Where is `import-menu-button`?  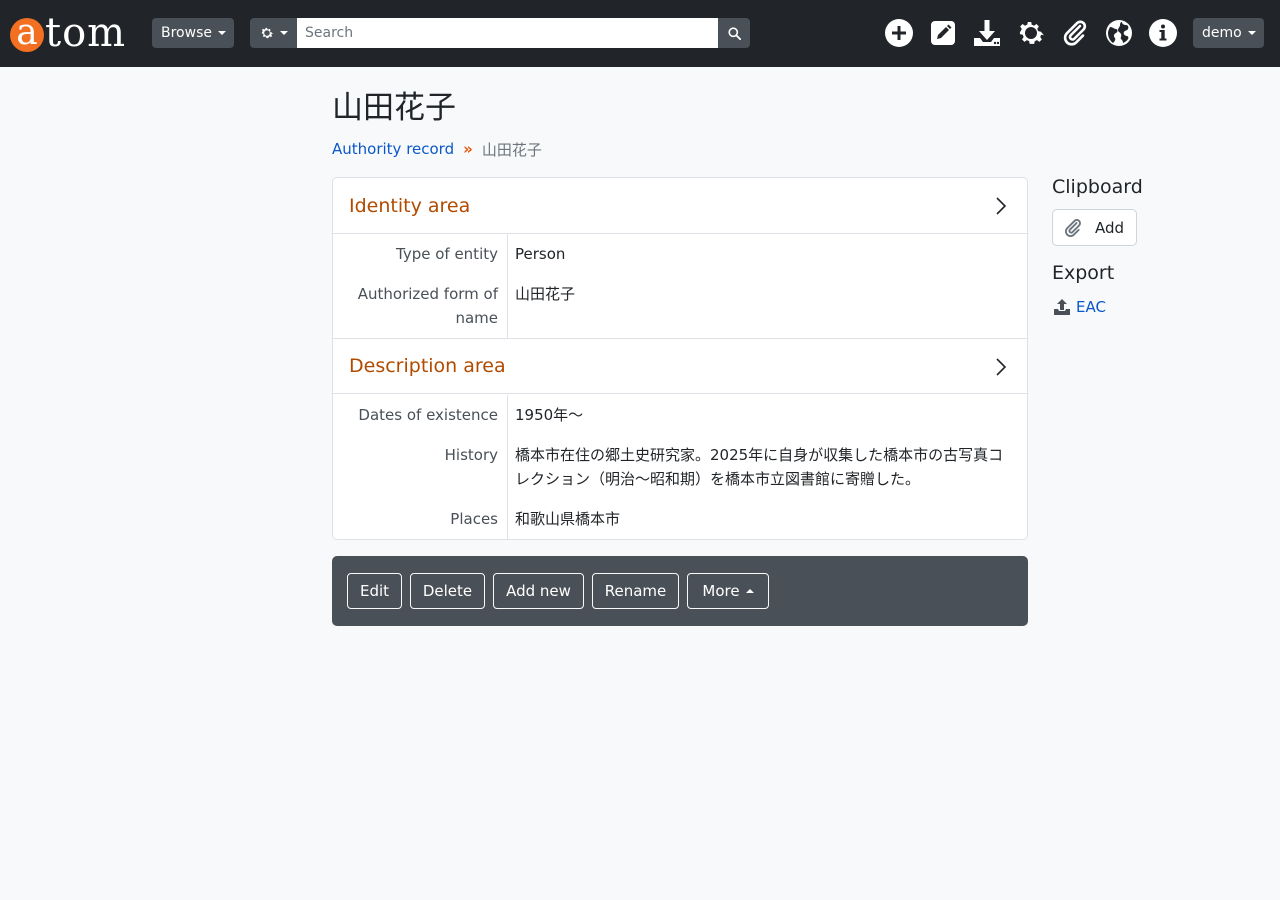 import-menu-button is located at coordinates (987, 33).